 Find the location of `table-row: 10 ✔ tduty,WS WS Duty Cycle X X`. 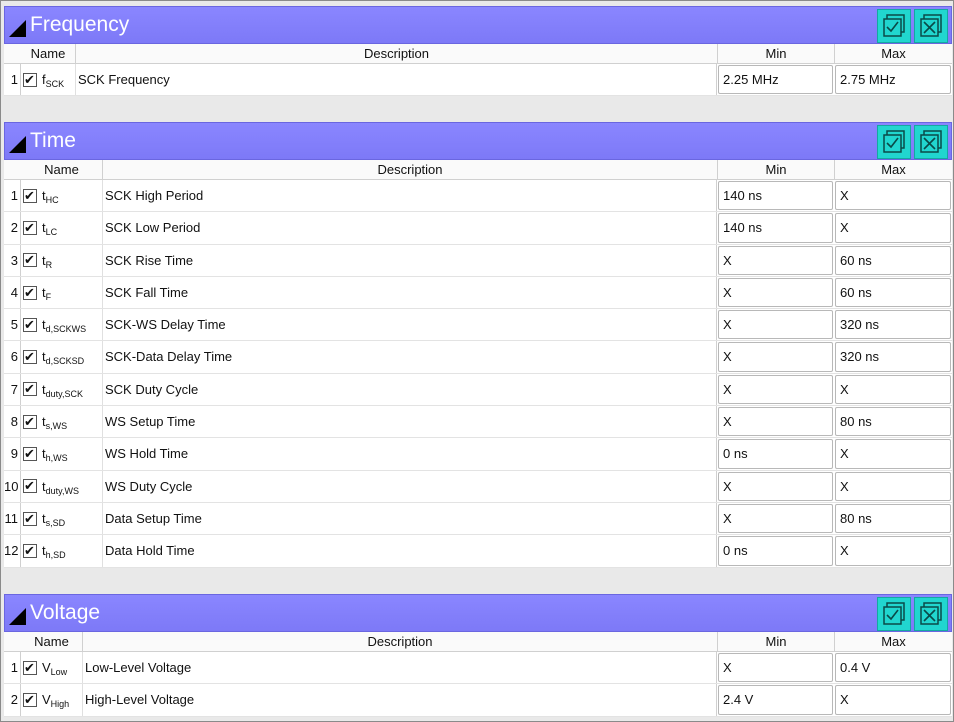

table-row: 10 ✔ tduty,WS WS Duty Cycle X X is located at coordinates (478, 486).